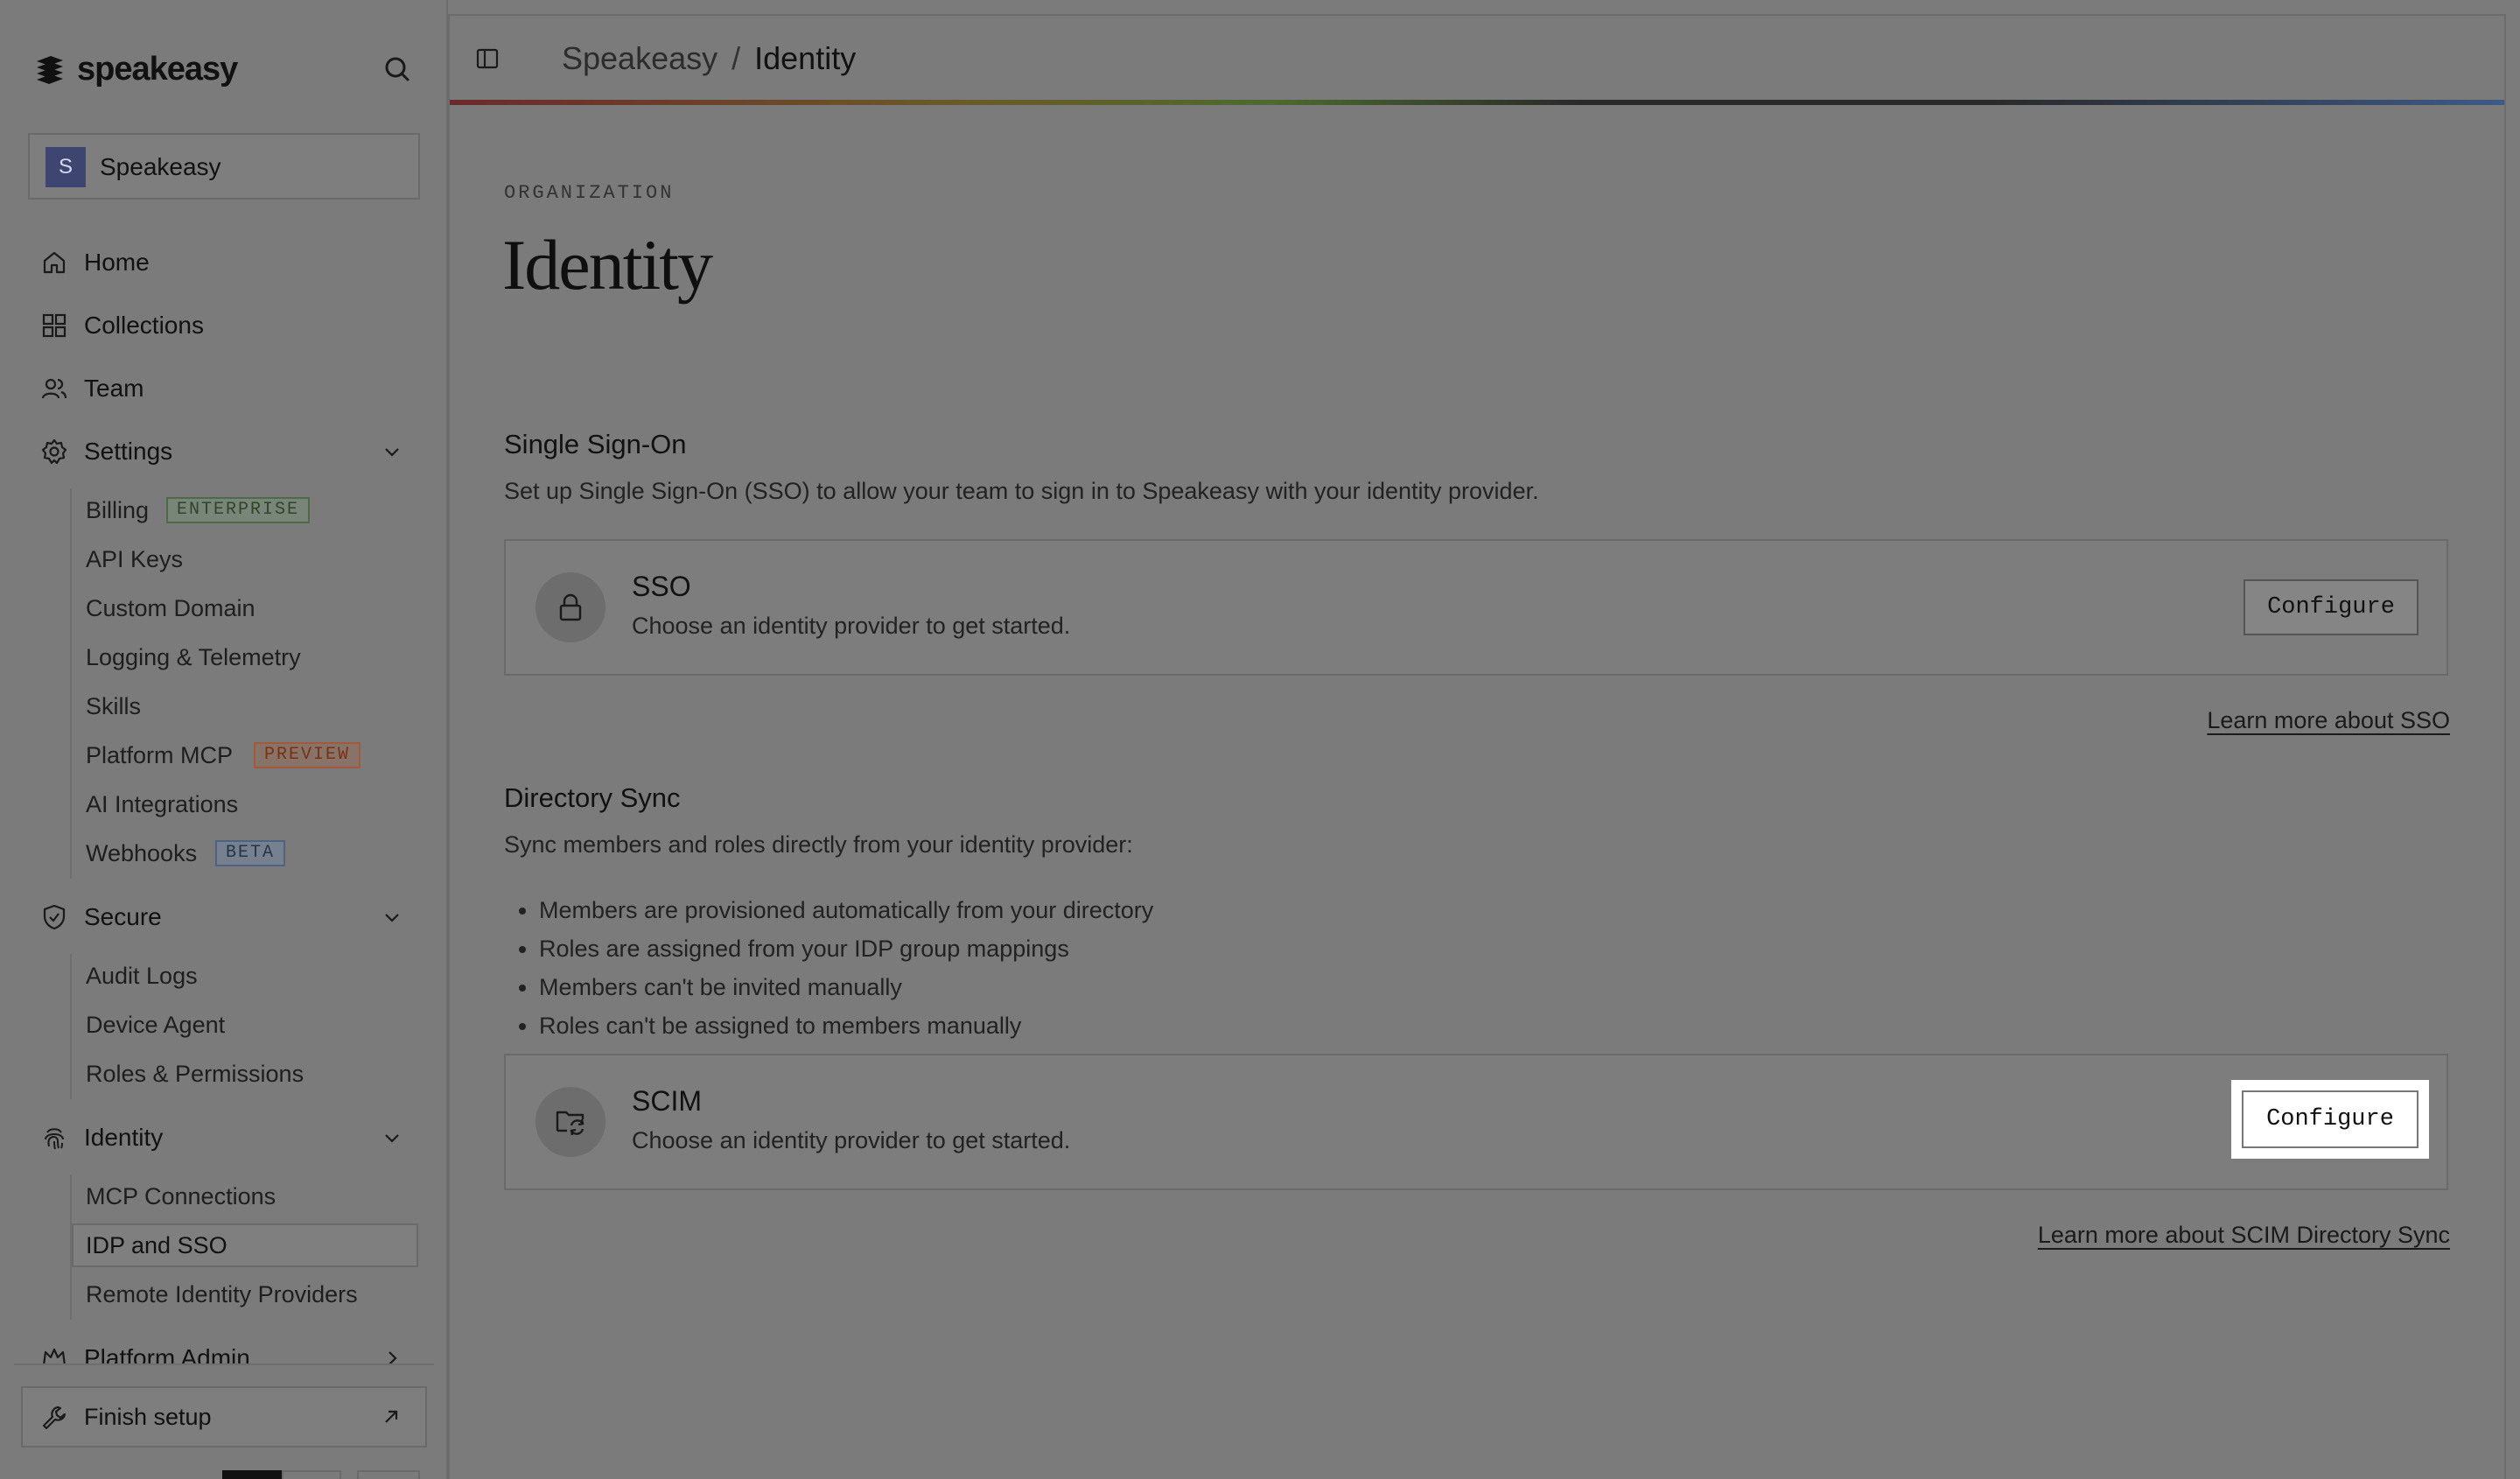 The height and width of the screenshot is (1479, 2520). What do you see at coordinates (128, 452) in the screenshot?
I see `nav-settings-label: Settings` at bounding box center [128, 452].